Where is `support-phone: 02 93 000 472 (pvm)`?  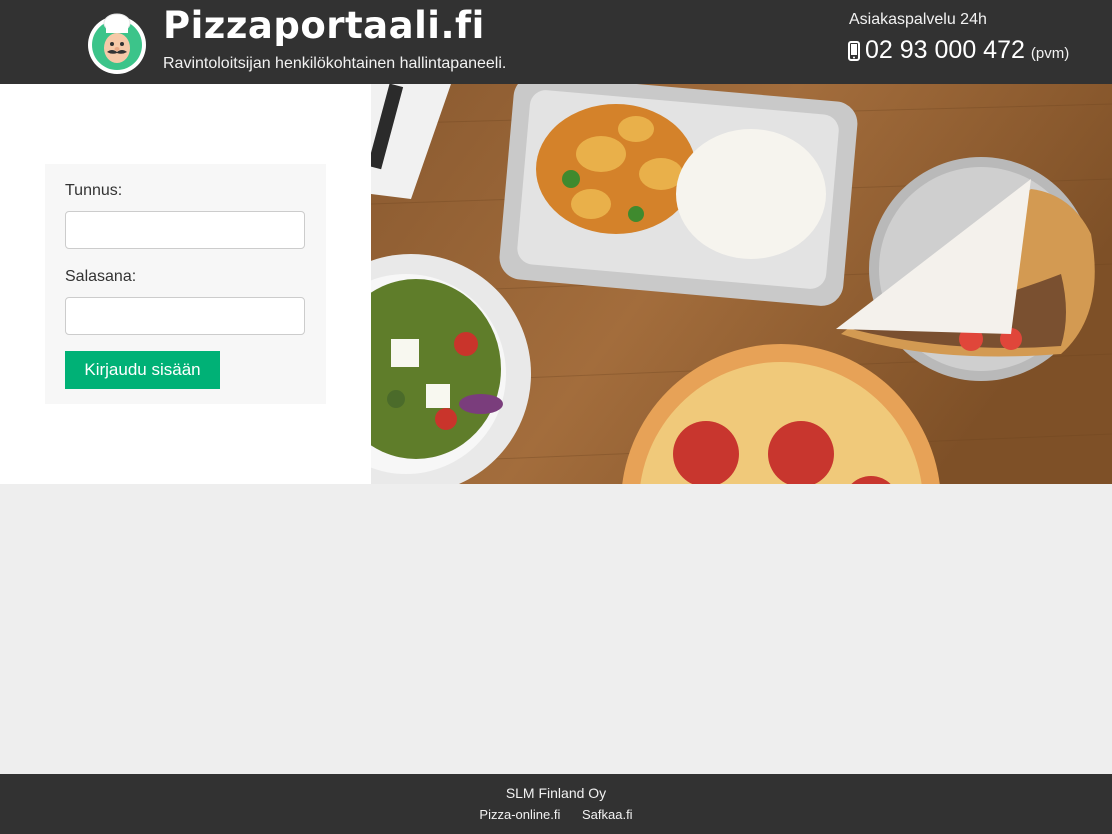
support-phone: 02 93 000 472 (pvm) is located at coordinates (958, 50).